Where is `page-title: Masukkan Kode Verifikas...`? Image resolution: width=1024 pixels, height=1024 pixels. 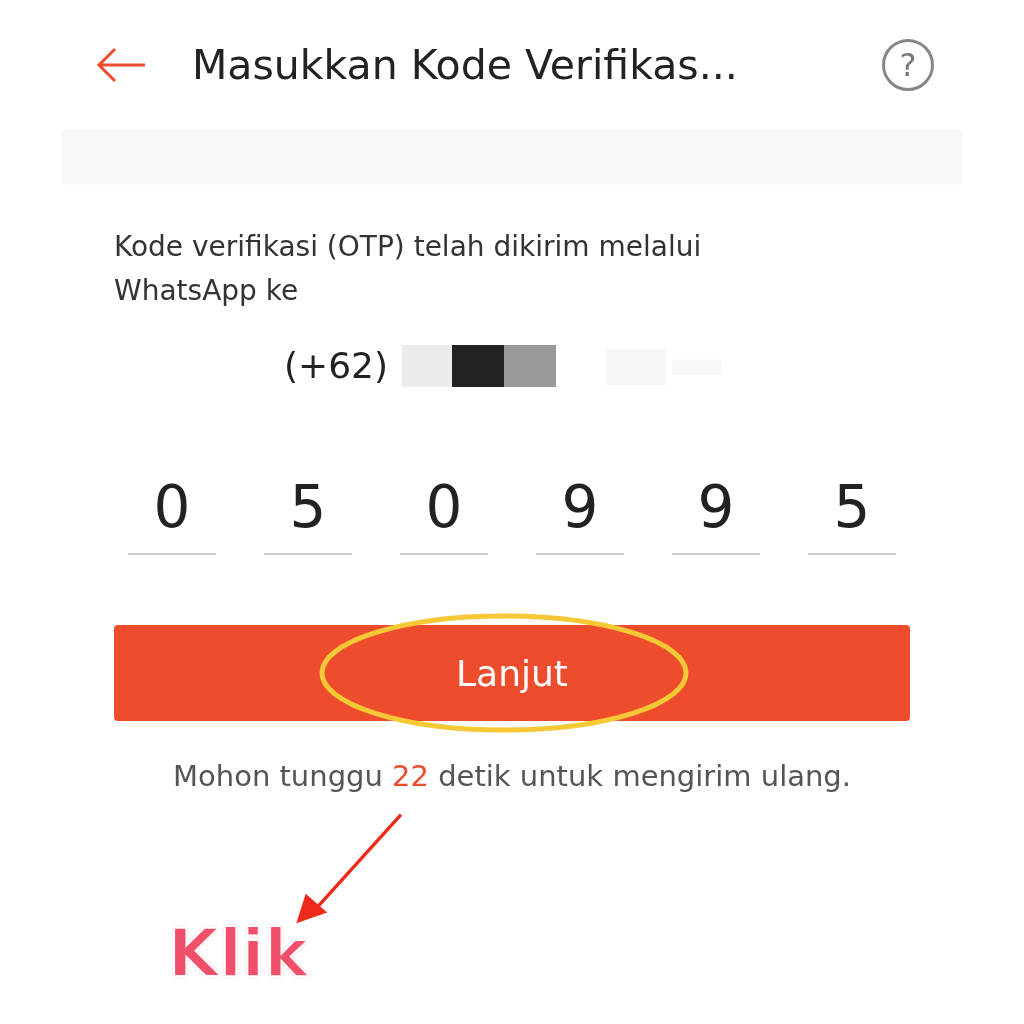 page-title: Masukkan Kode Verifikas... is located at coordinates (465, 65).